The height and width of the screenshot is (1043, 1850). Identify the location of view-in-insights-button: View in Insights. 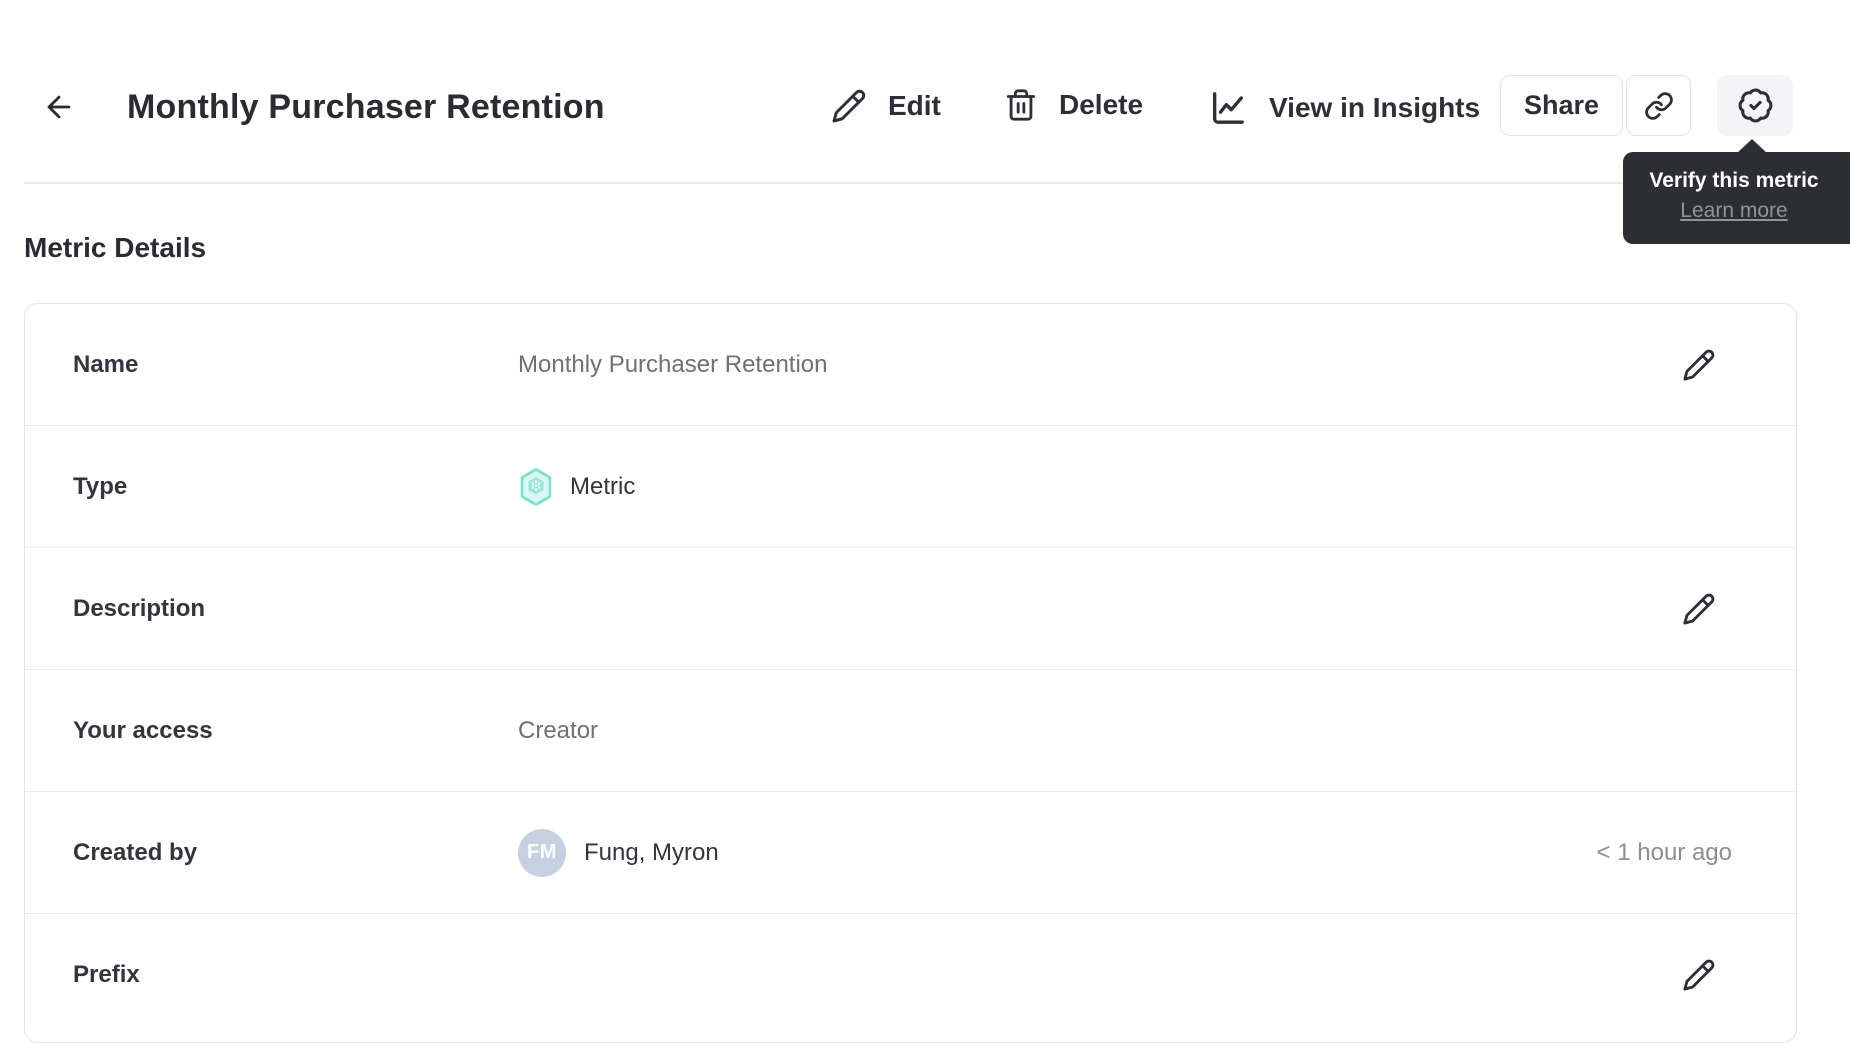
(1344, 108).